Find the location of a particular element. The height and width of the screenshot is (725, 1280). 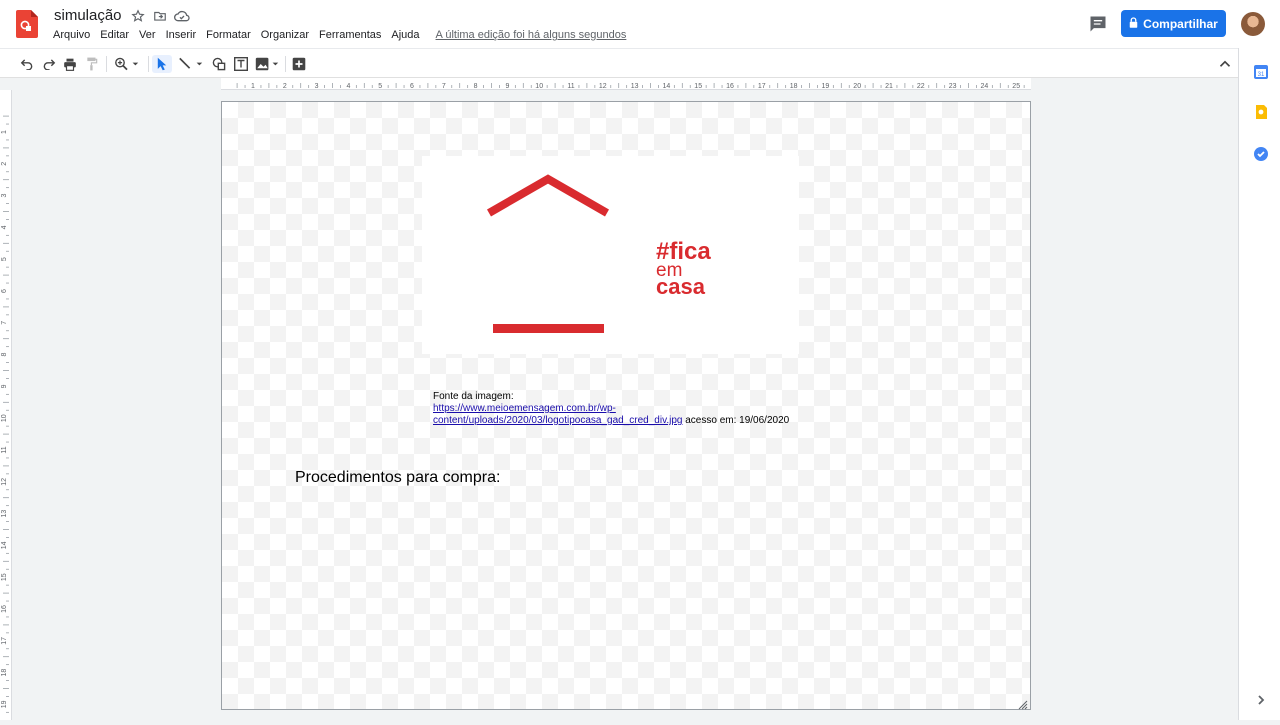

resize-grip-icon is located at coordinates (1023, 703).